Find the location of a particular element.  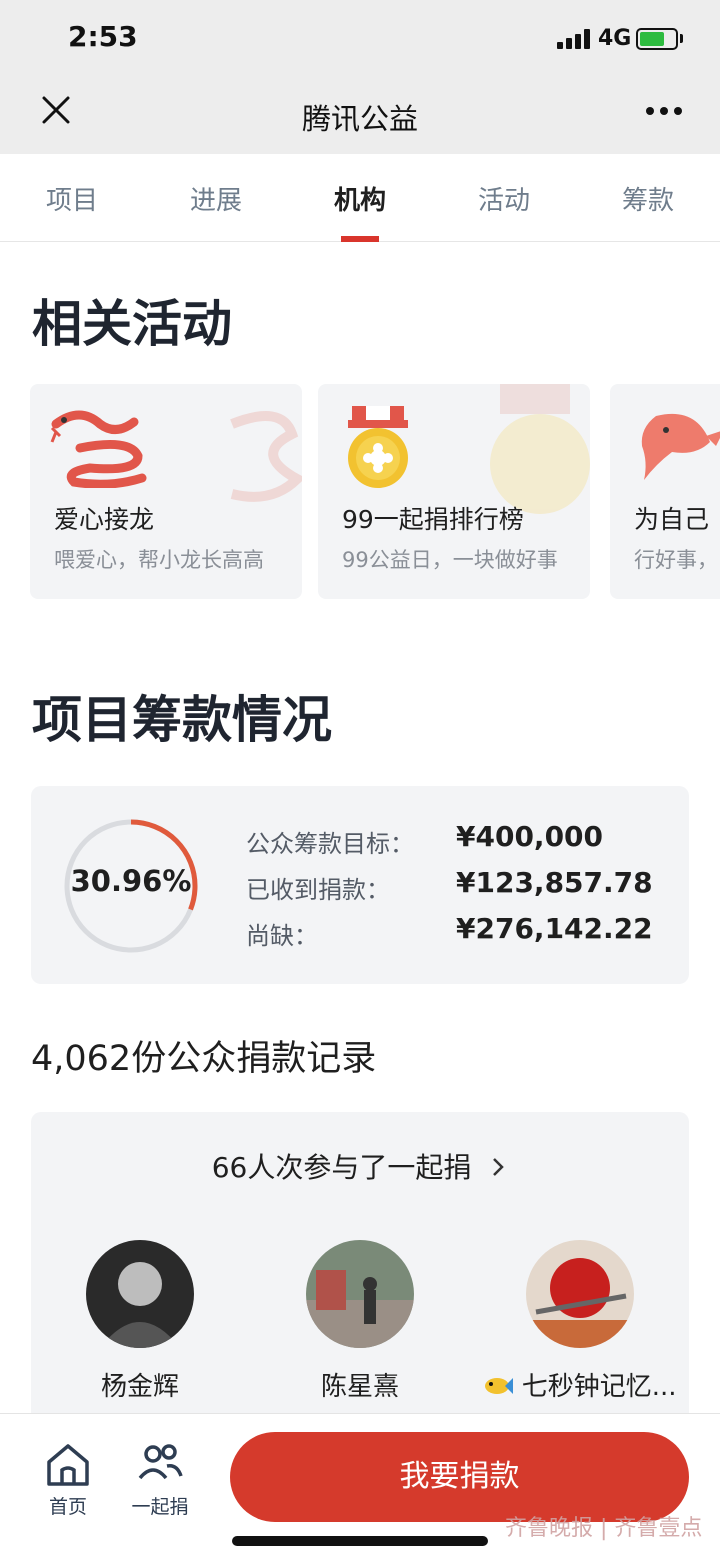

home-tab: 首页 is located at coordinates (68, 1480).